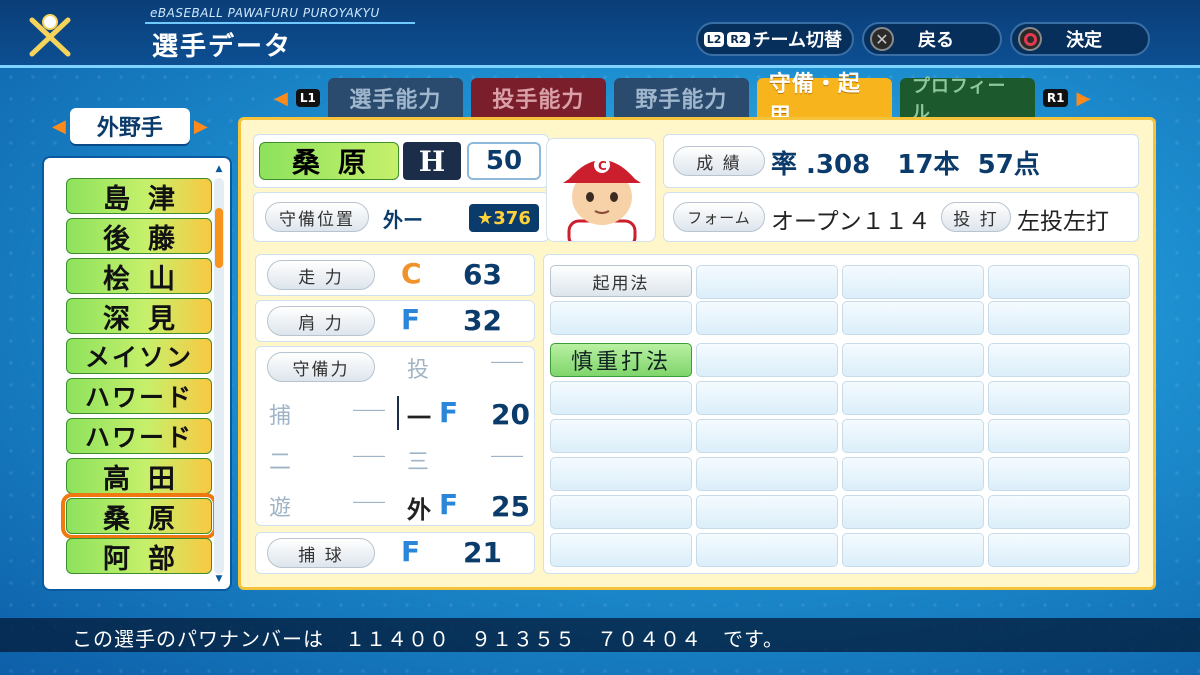  What do you see at coordinates (219, 238) in the screenshot?
I see `scroll-thumb` at bounding box center [219, 238].